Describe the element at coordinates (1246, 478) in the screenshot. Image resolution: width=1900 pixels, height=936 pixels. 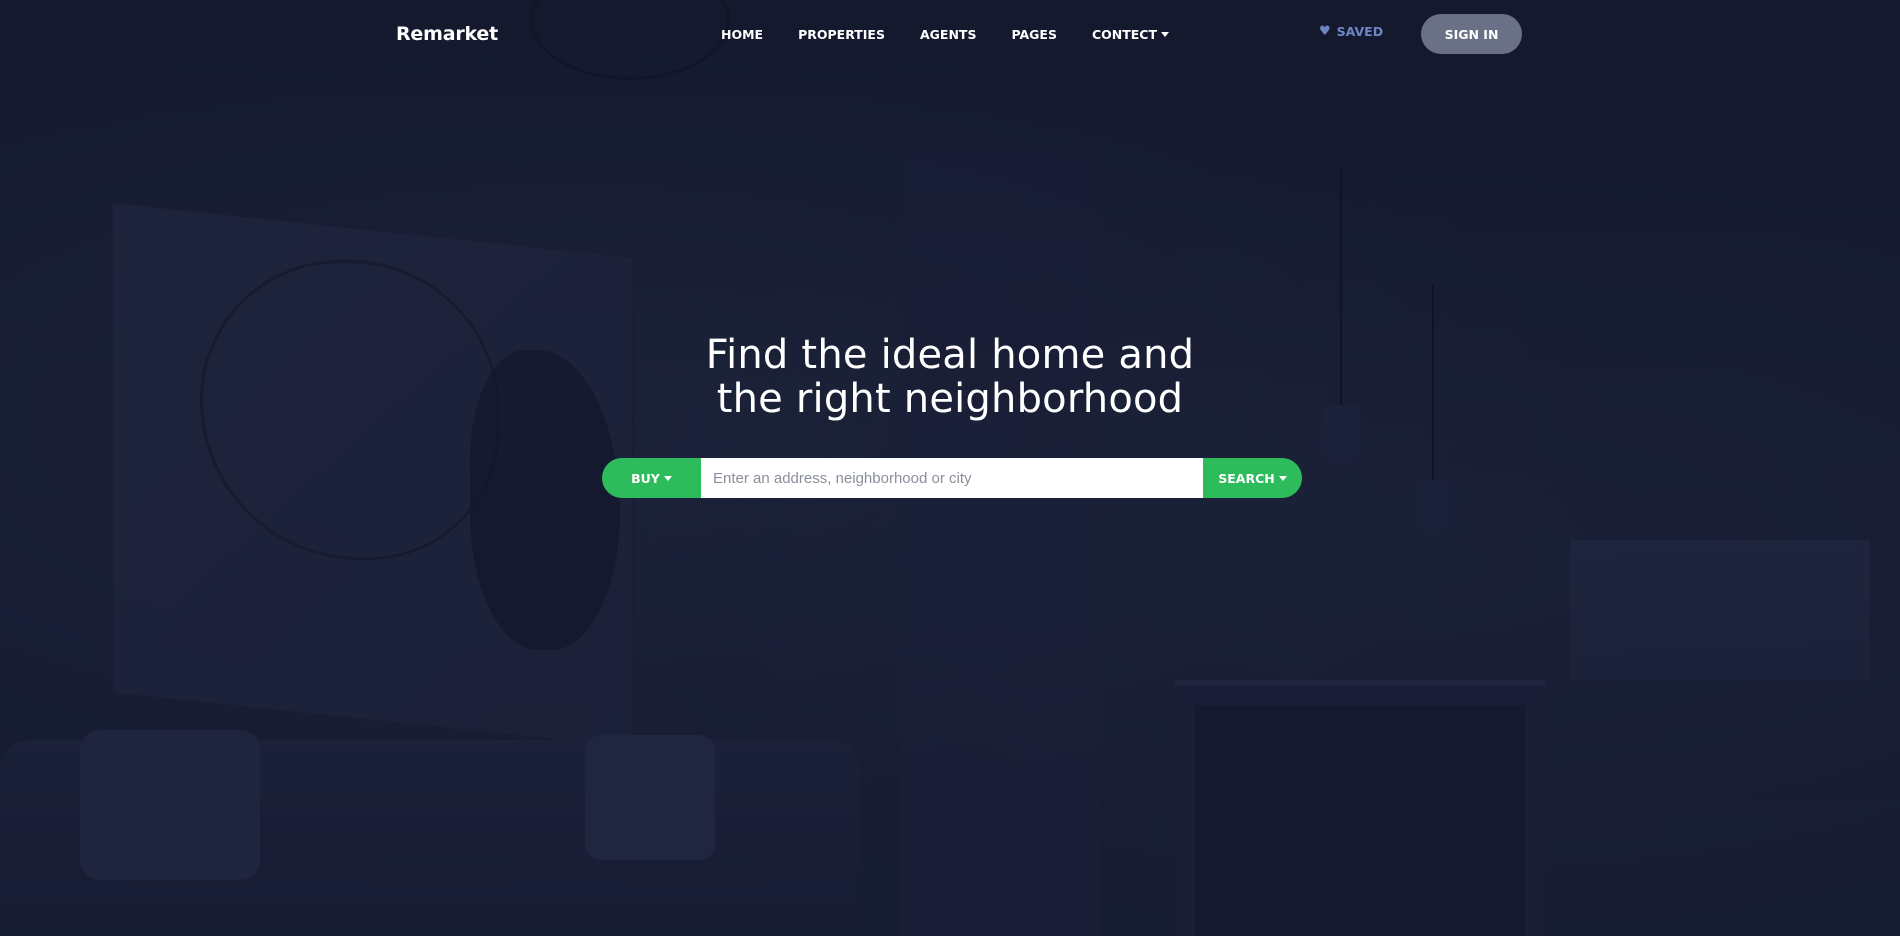
I see `search-button-label: SEARCH` at that location.